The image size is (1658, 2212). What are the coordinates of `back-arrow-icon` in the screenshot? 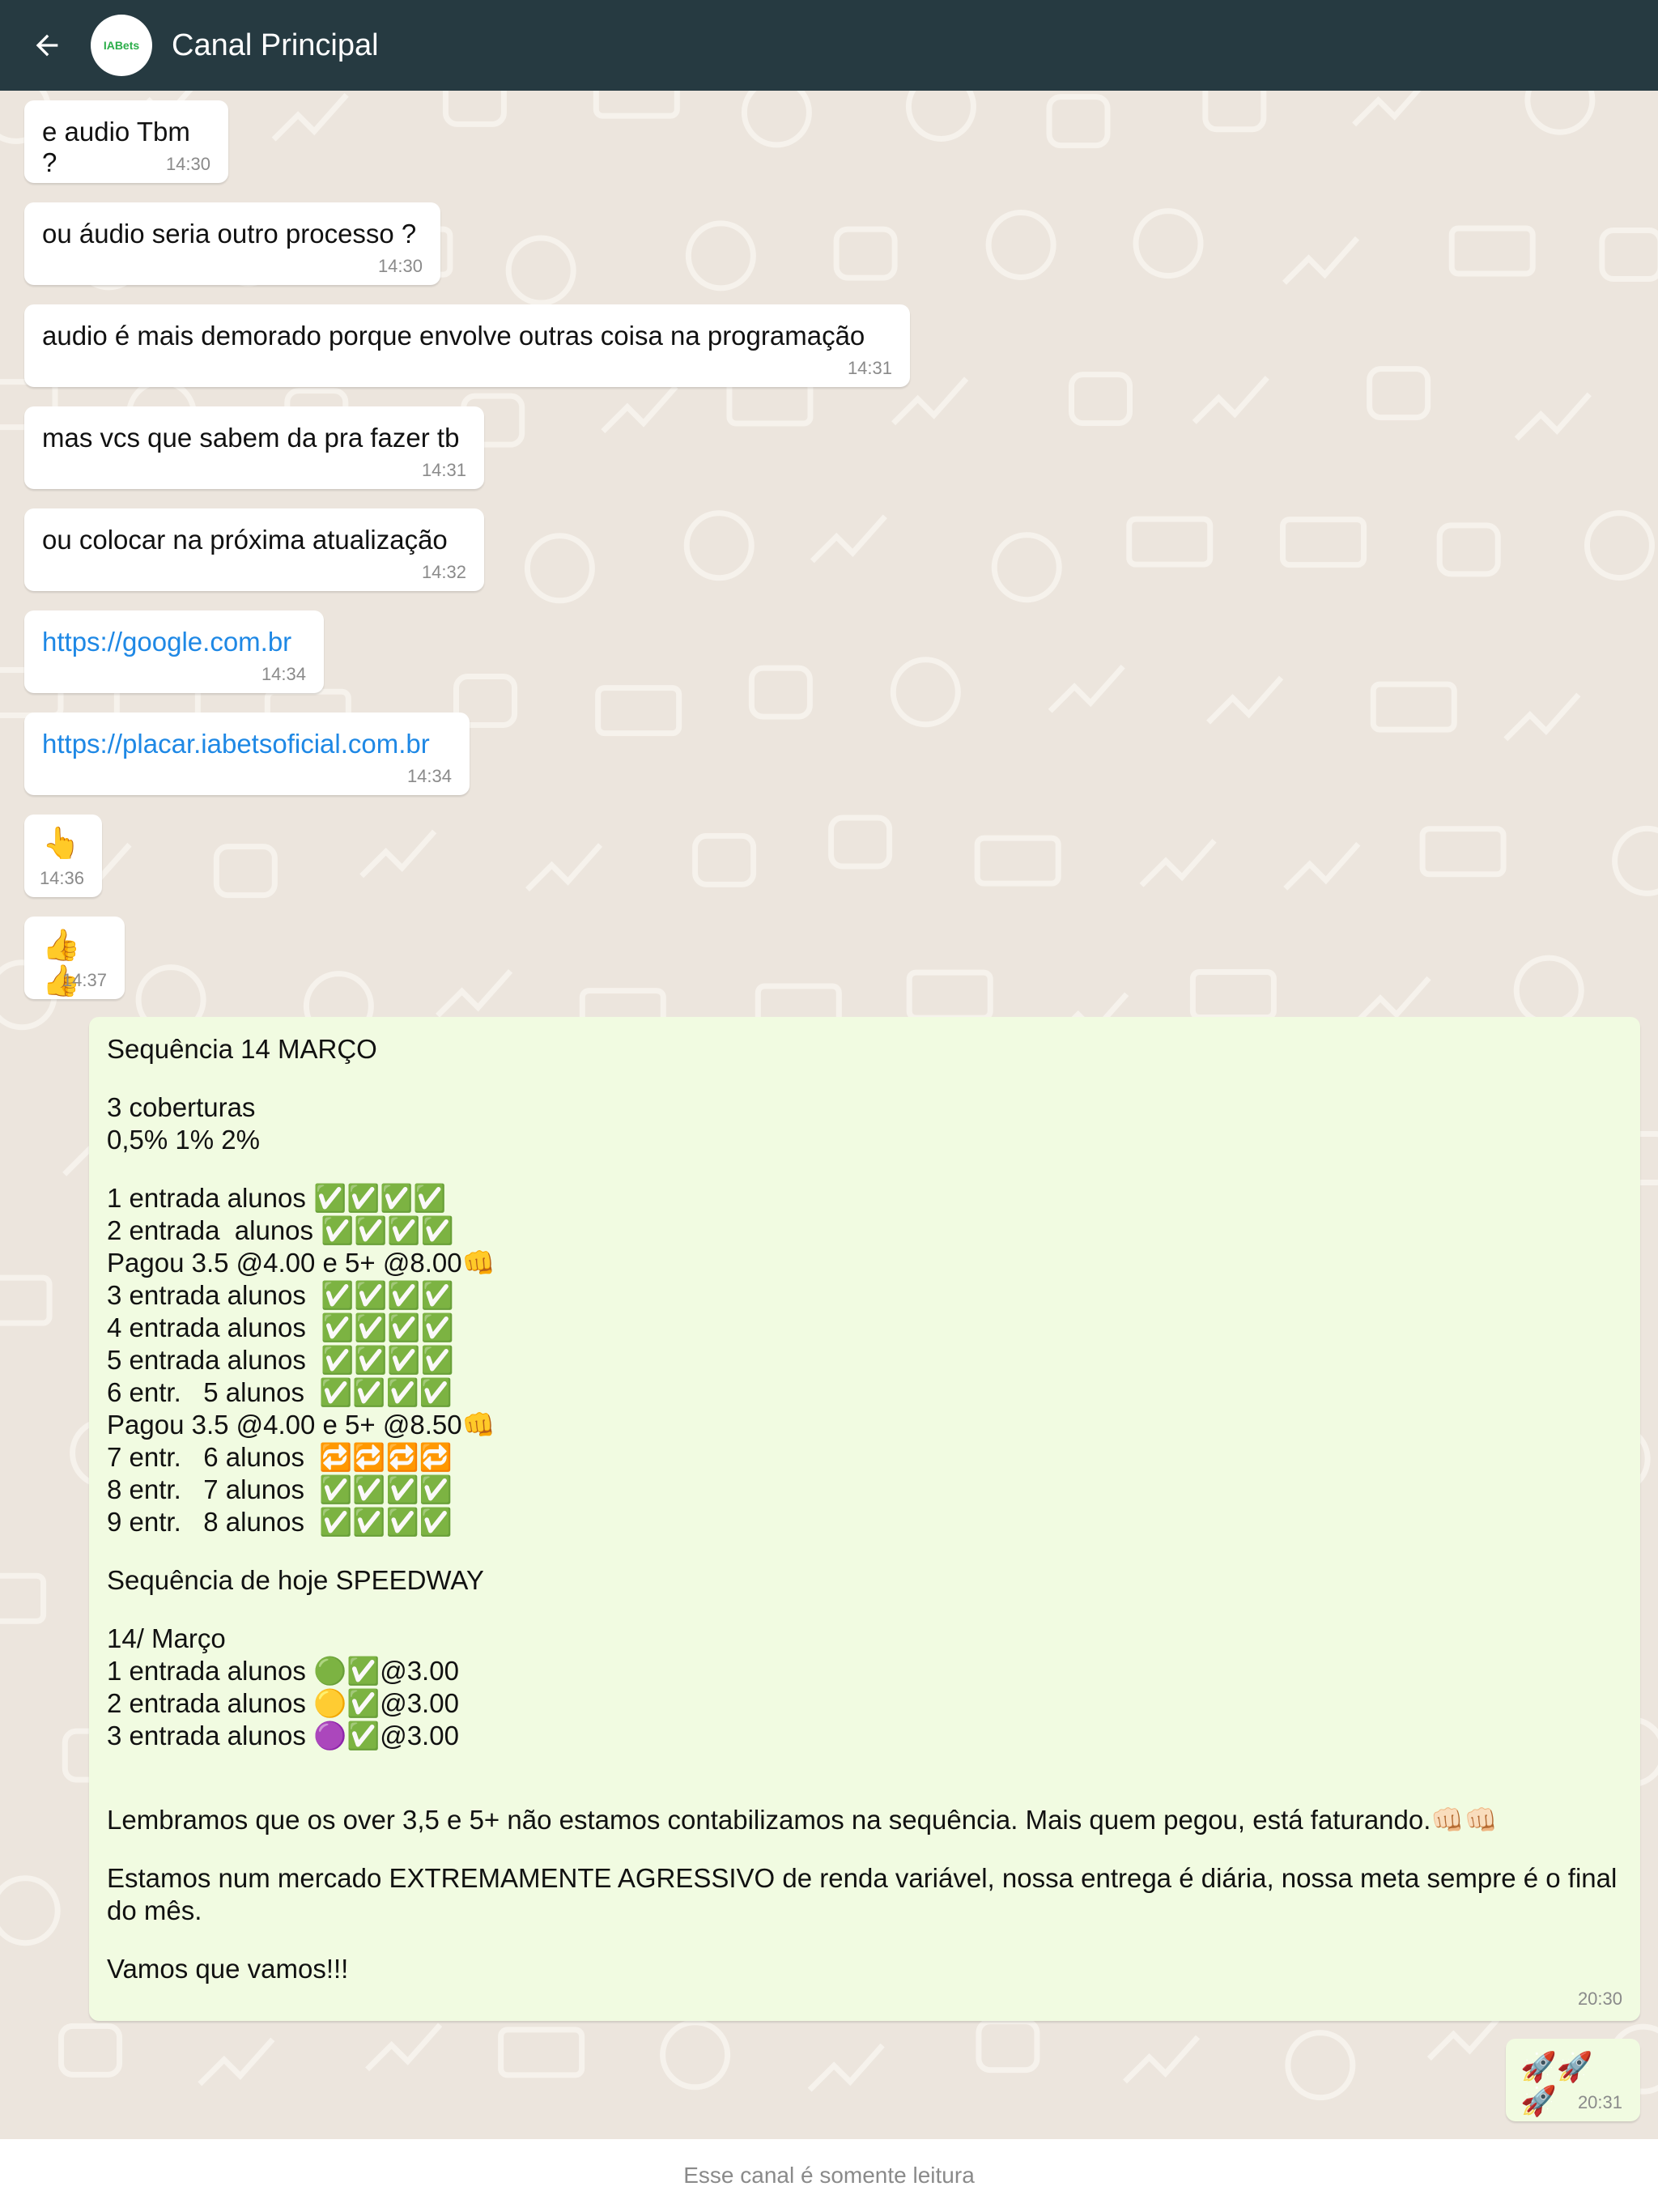 It's located at (47, 46).